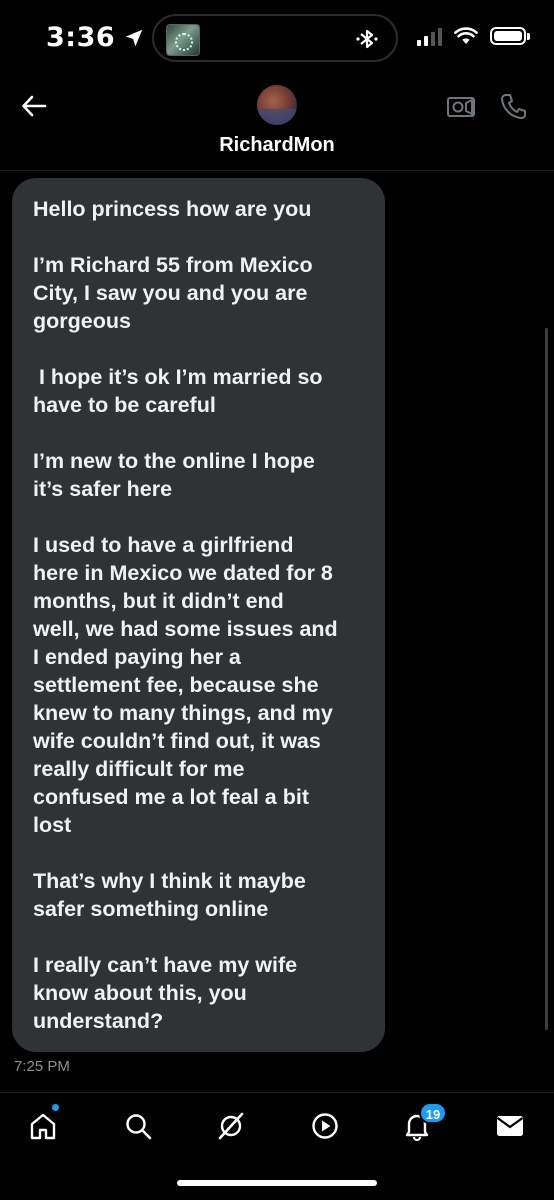 The height and width of the screenshot is (1200, 554). Describe the element at coordinates (325, 1126) in the screenshot. I see `spaces-icon` at that location.